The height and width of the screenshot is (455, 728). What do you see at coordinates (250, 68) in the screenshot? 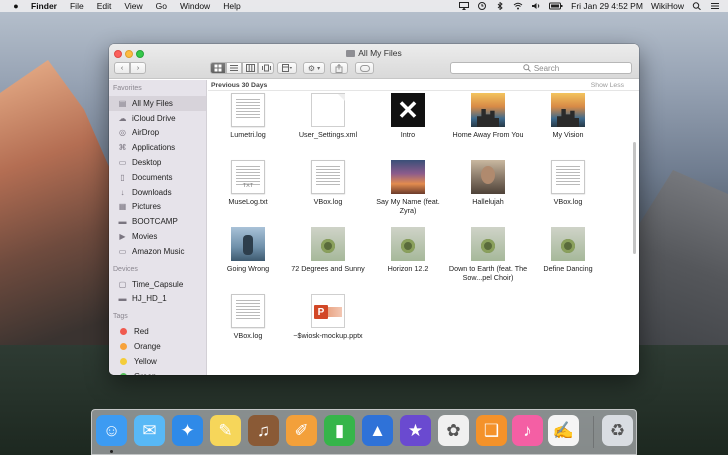
I see `column-view-button` at bounding box center [250, 68].